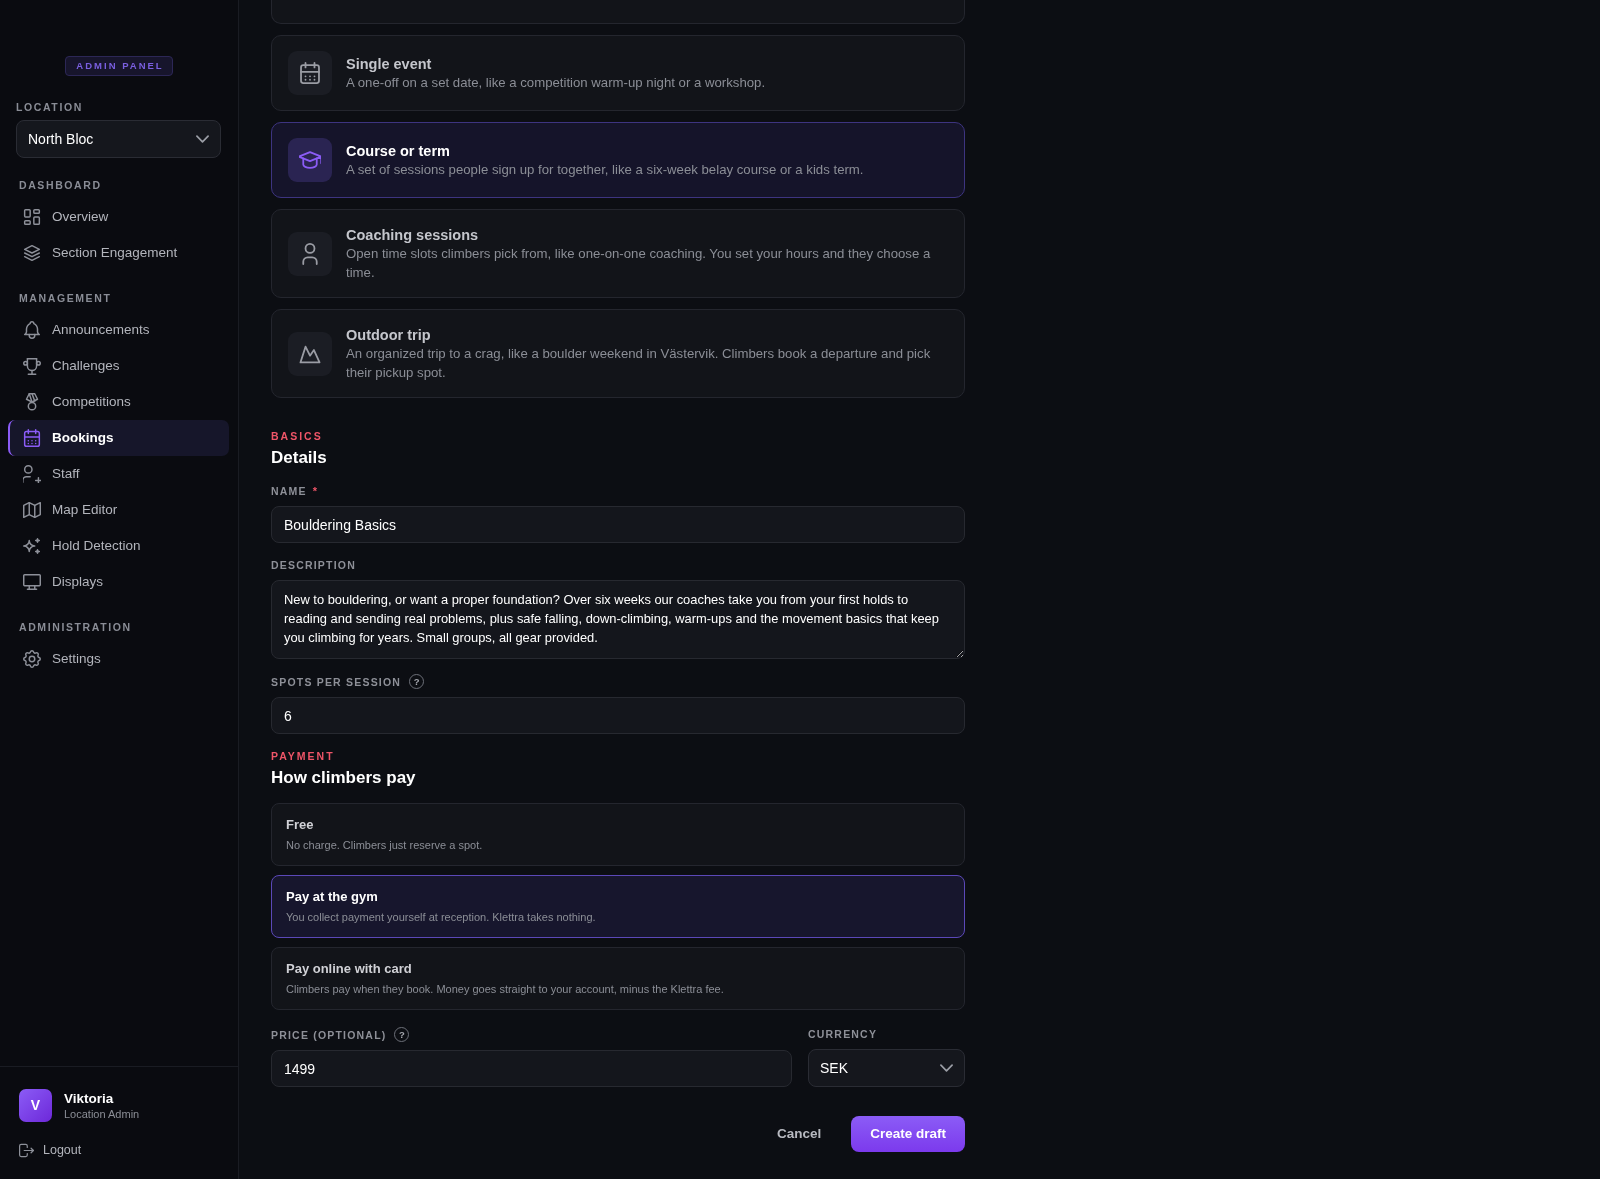  What do you see at coordinates (303, 756) in the screenshot?
I see `section-eyebrow: PAYMENT` at bounding box center [303, 756].